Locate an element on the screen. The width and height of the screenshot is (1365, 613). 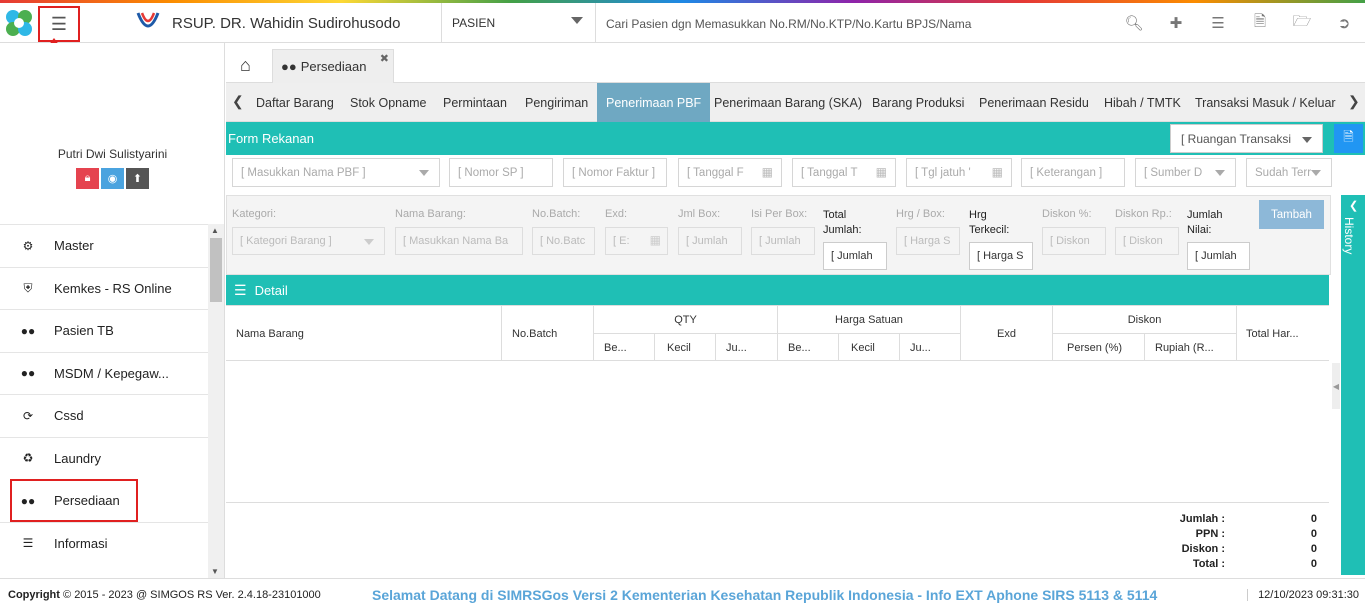
subtab-transaksi-masuk-keluar: Transaksi Masuk / Keluar is located at coordinates (1265, 102).